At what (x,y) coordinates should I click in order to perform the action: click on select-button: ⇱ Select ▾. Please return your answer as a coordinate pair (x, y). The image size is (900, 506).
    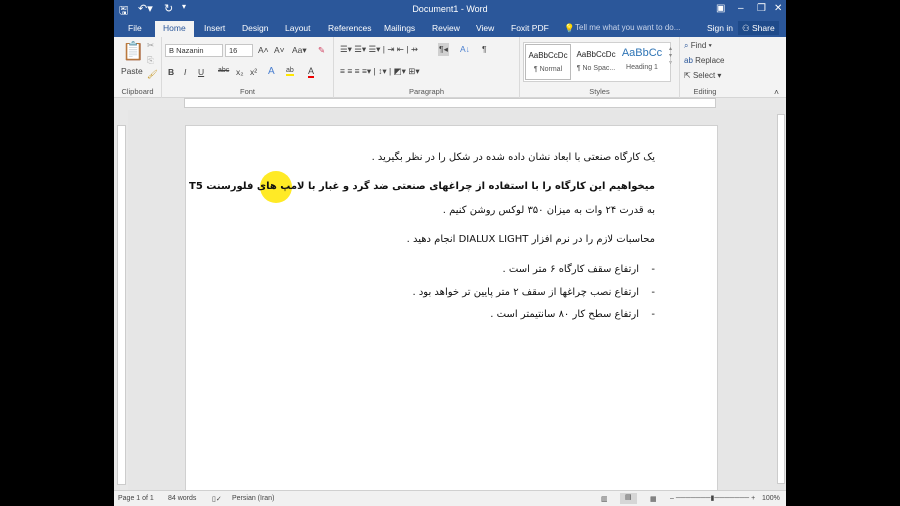
    Looking at the image, I should click on (702, 75).